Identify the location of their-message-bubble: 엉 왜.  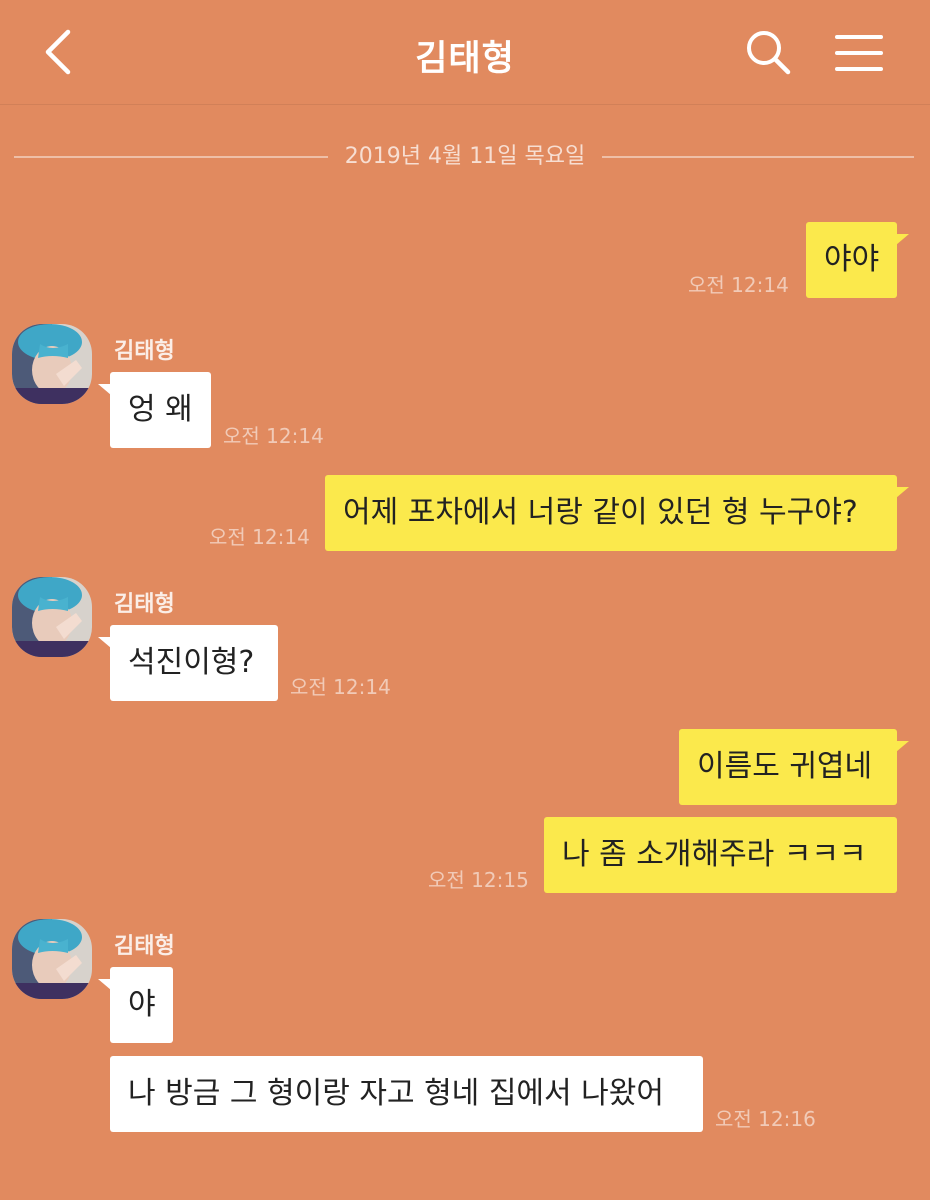
(160, 410).